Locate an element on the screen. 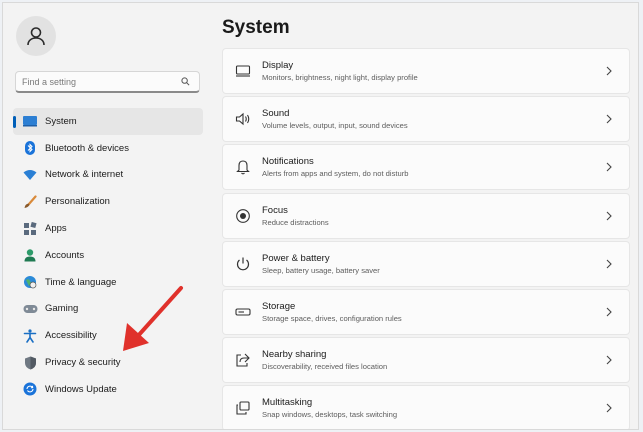  card-subtitle: Snap windows, desktops, task switching is located at coordinates (330, 415).